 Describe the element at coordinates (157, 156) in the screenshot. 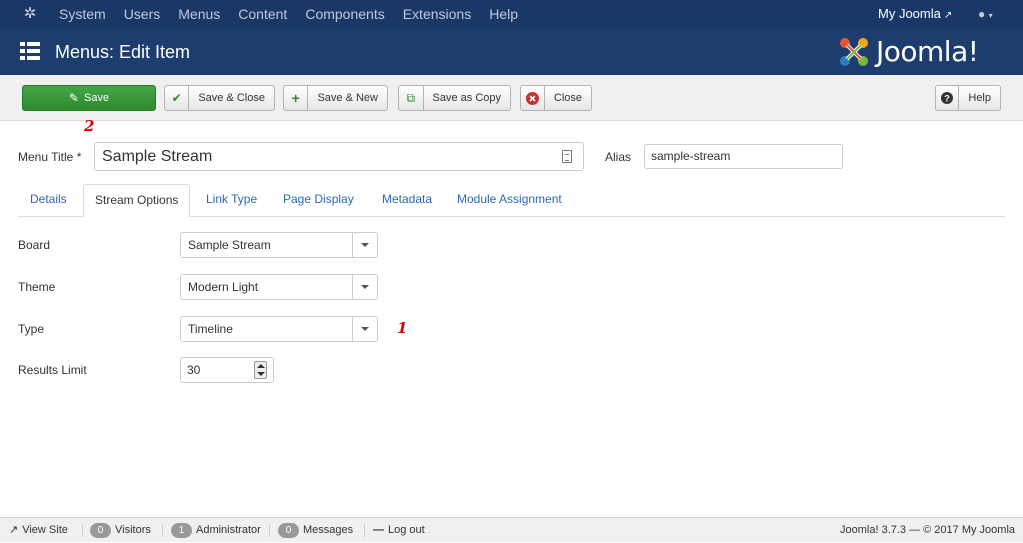

I see `menu-title-value: Sample Stream` at that location.